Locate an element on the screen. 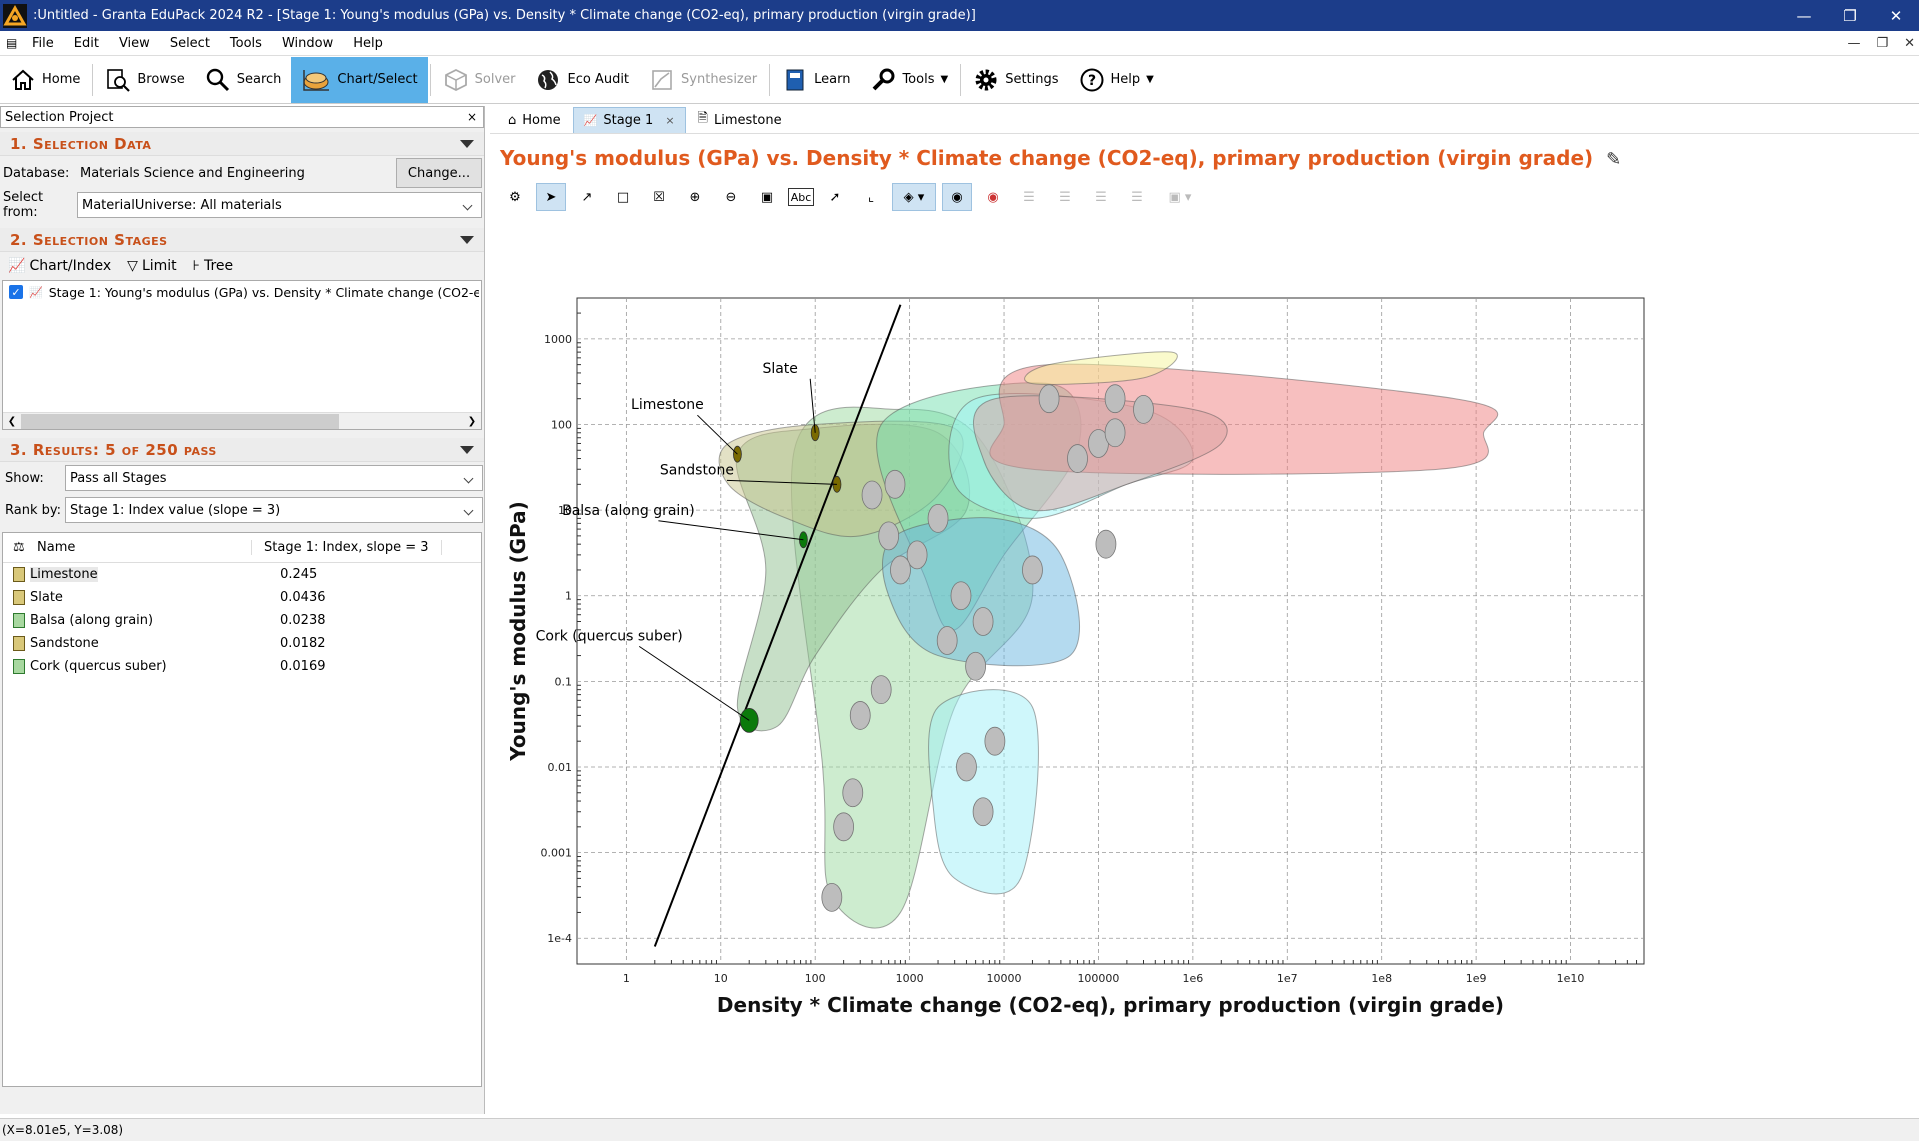 This screenshot has height=1141, width=1919. table-row: Balsa (along grain) 0.0238 is located at coordinates (242, 620).